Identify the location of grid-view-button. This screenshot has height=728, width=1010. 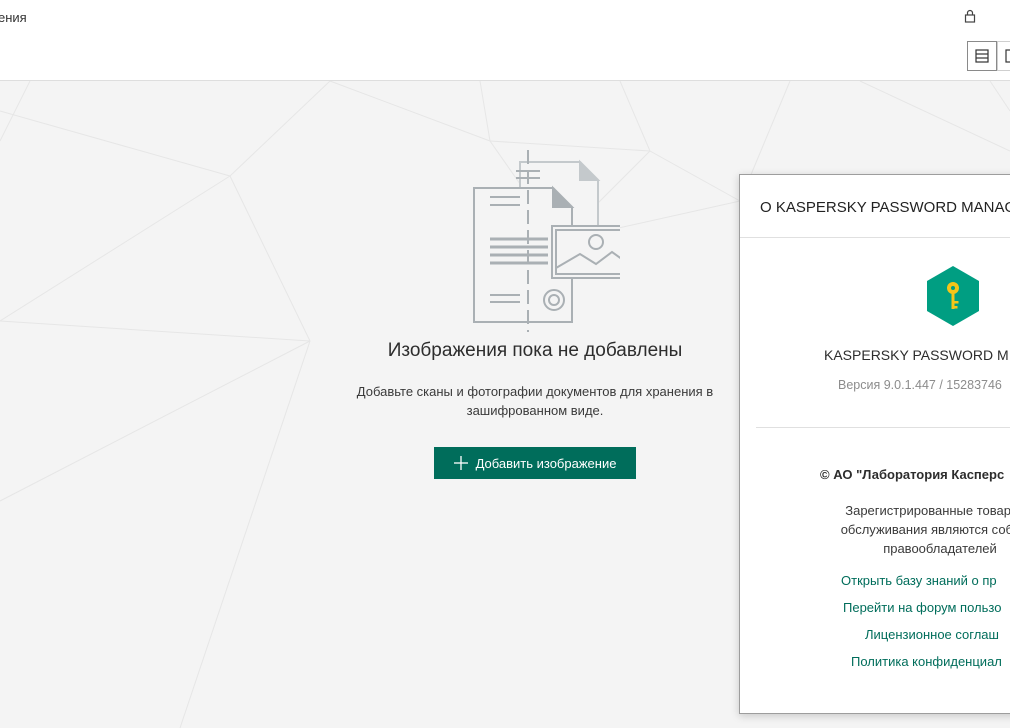
(1003, 56).